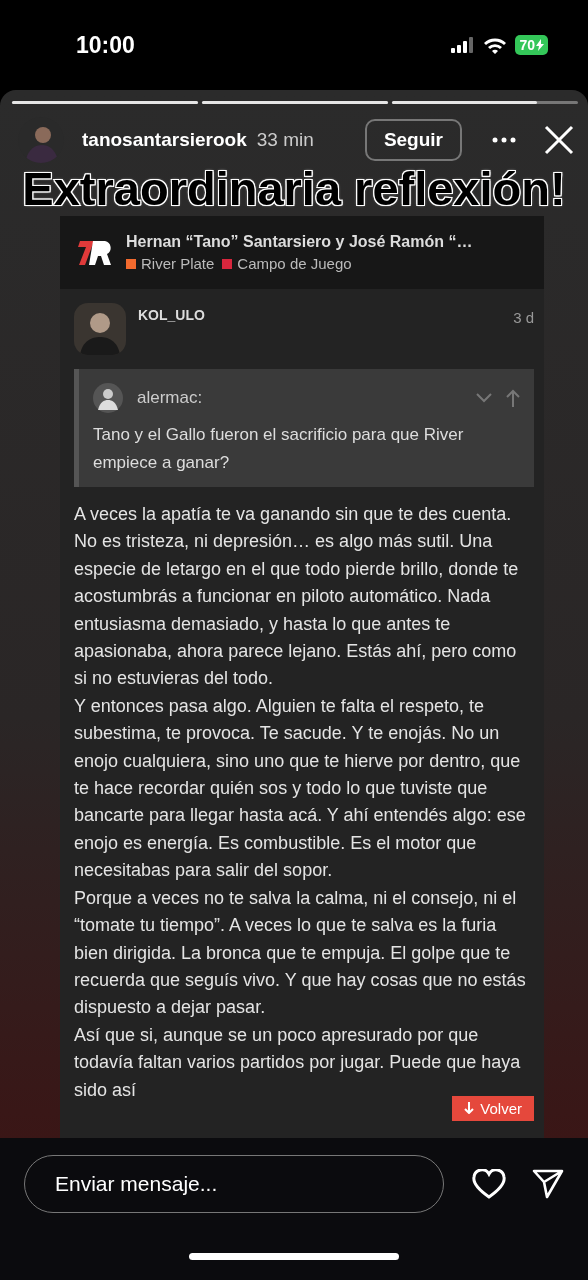  Describe the element at coordinates (559, 140) in the screenshot. I see `close-icon` at that location.